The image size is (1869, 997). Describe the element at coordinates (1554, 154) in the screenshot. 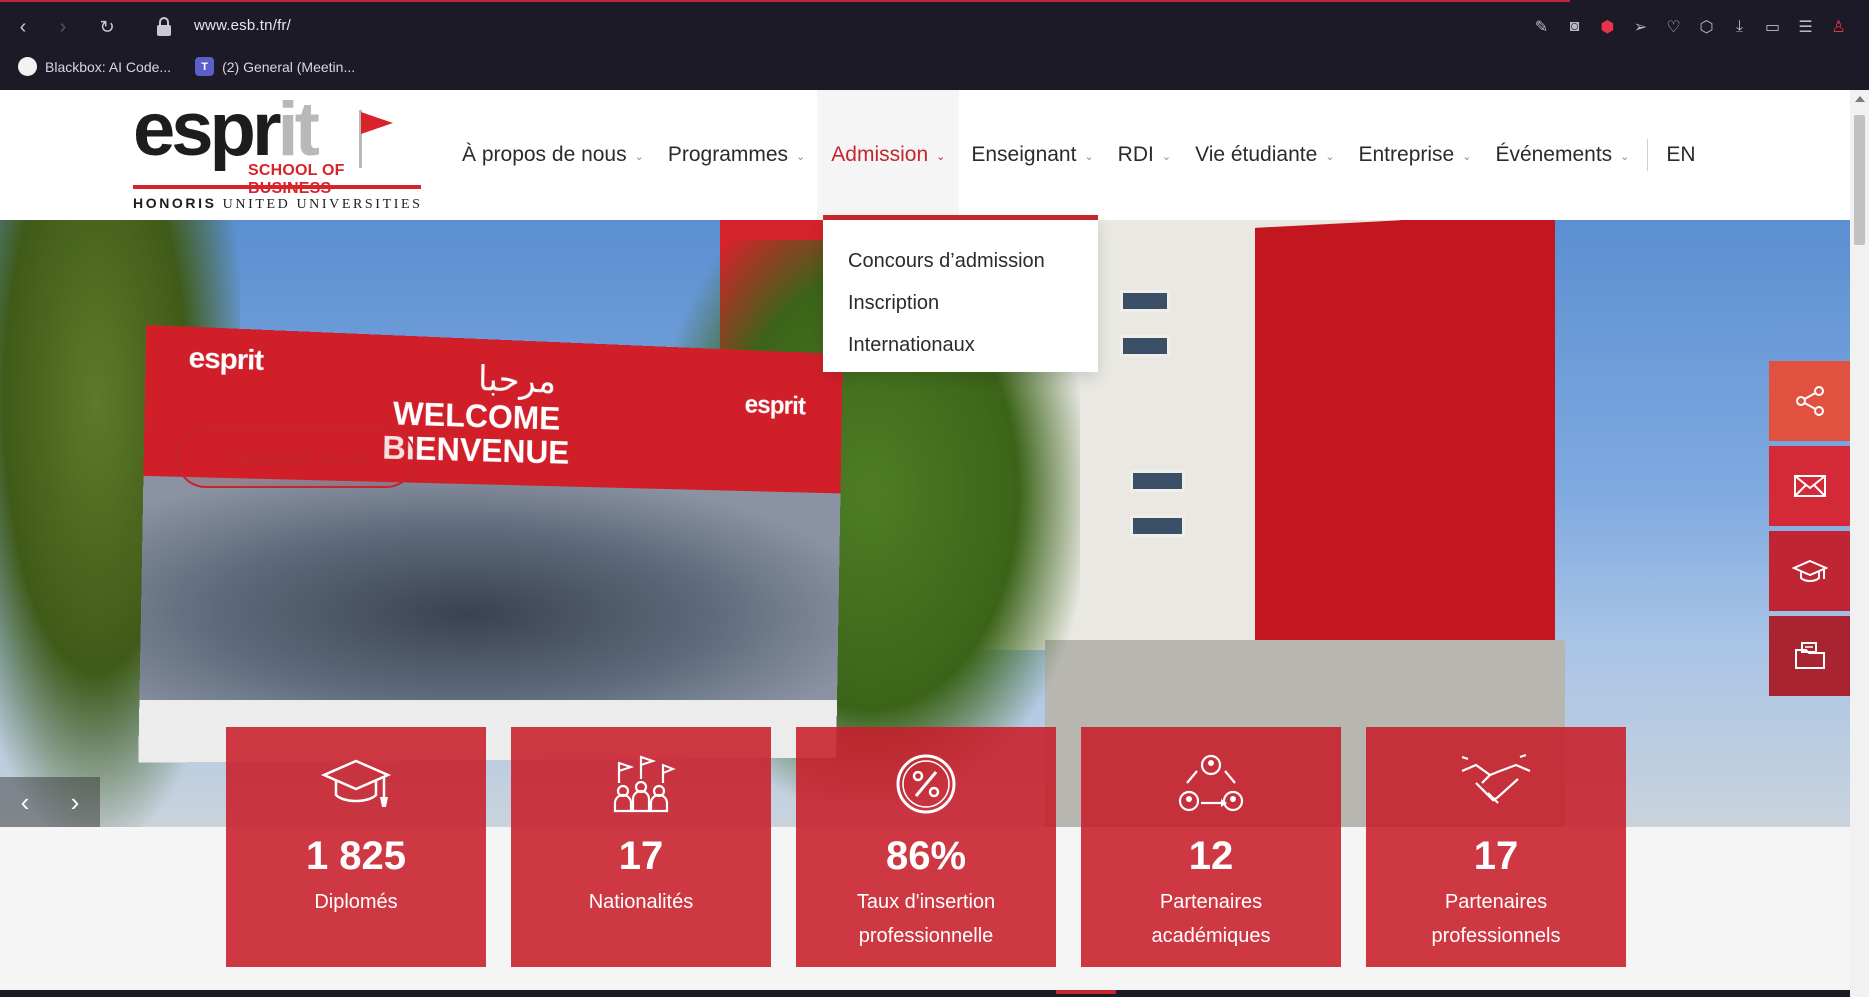

I see `menu-label: Événements` at that location.